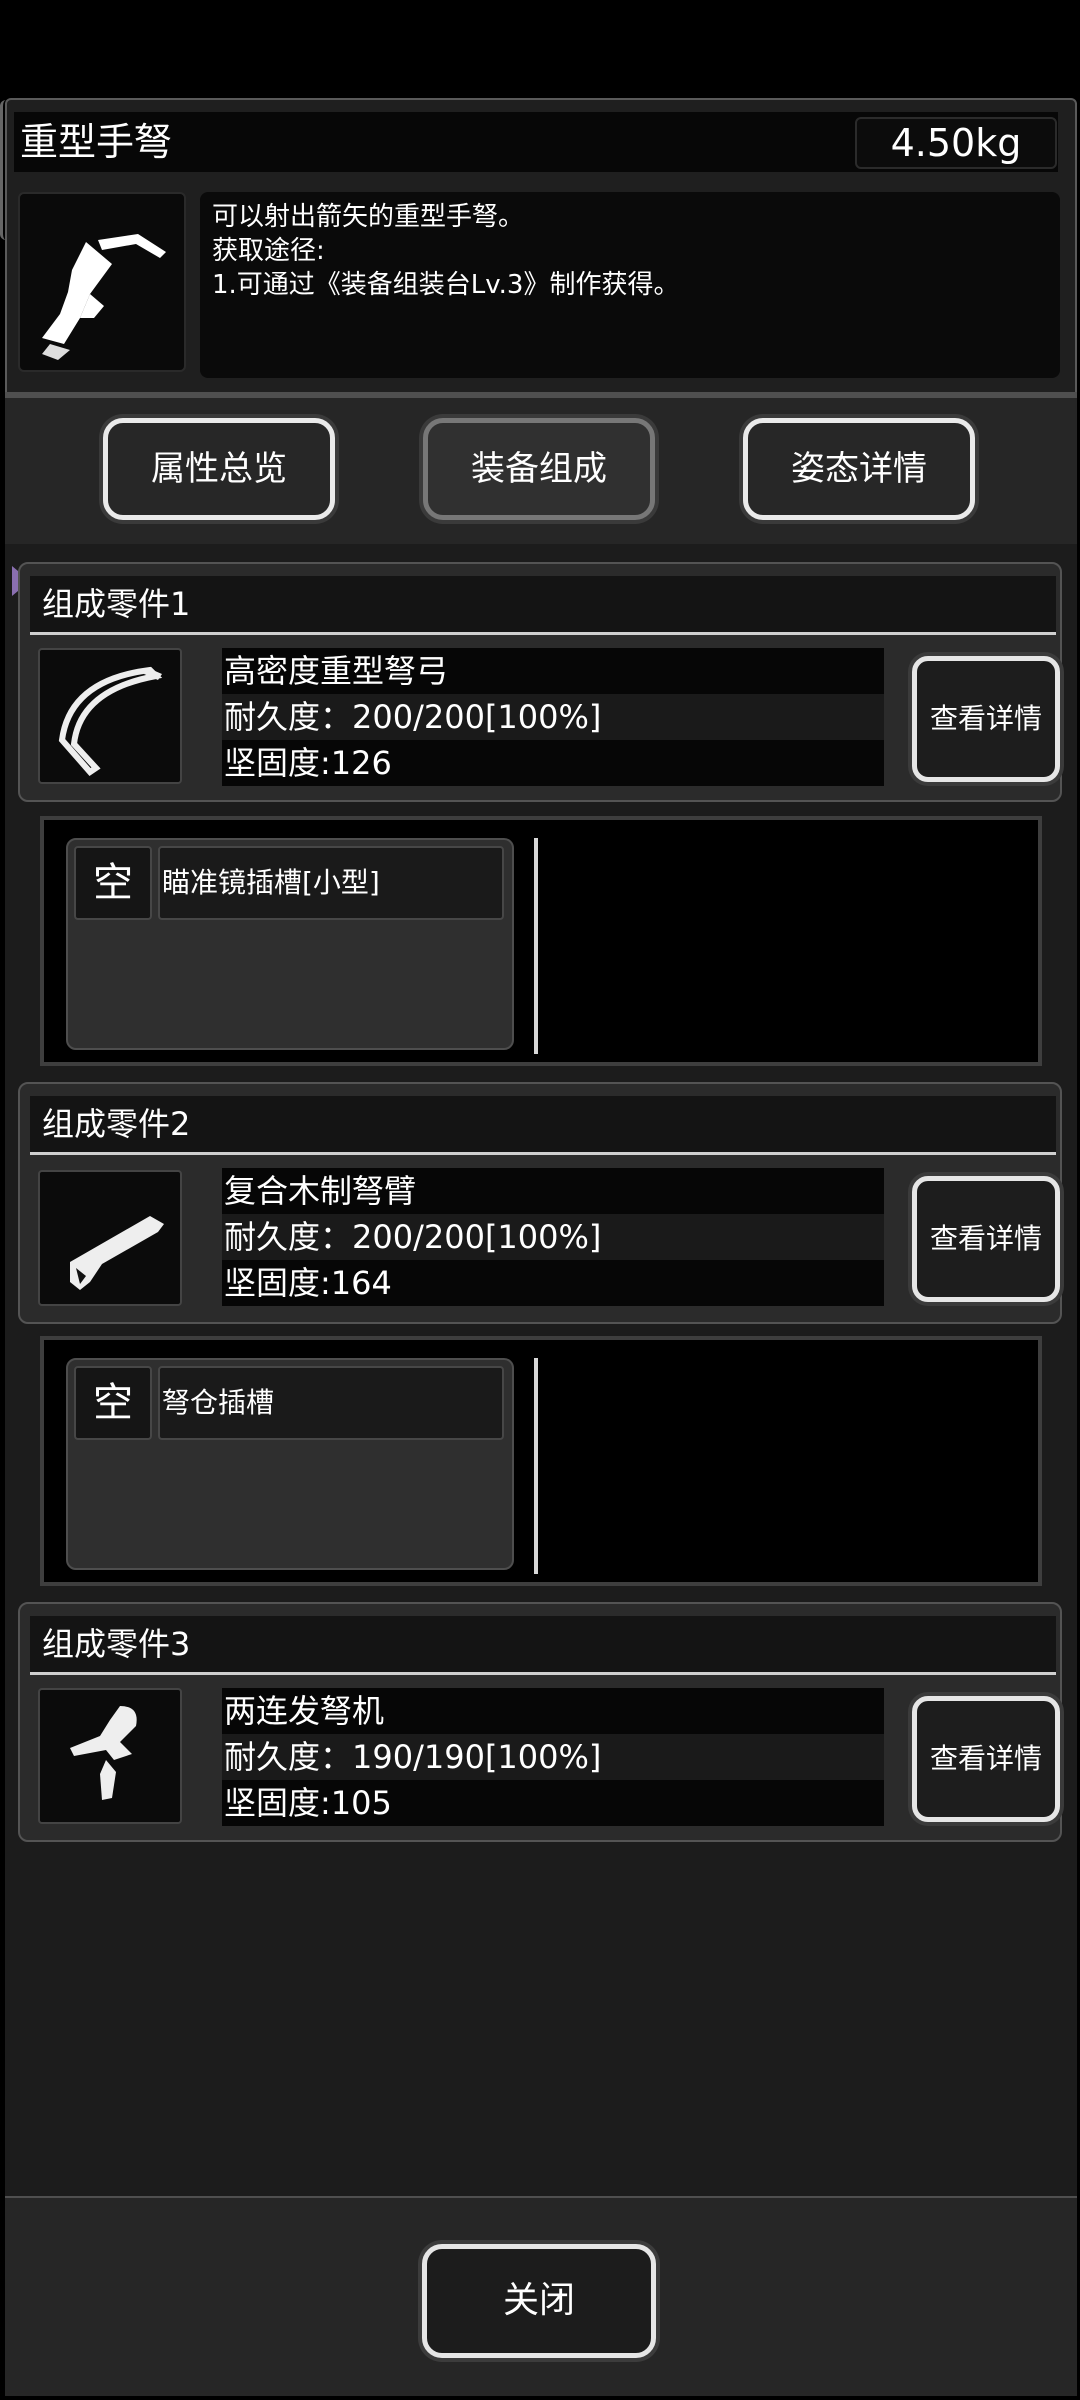  I want to click on panel-edge, so click(7, 170).